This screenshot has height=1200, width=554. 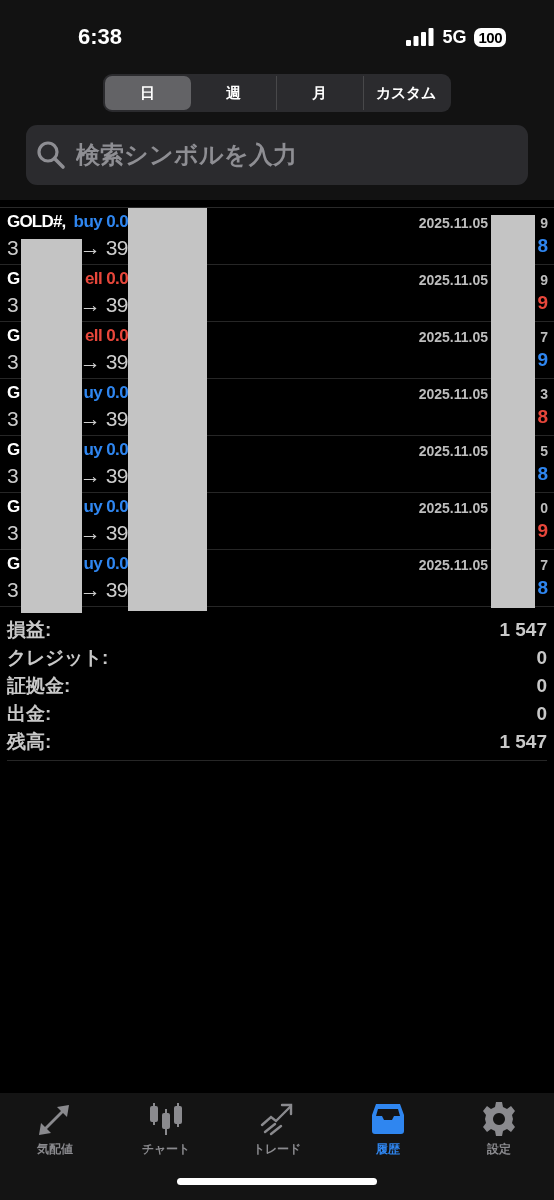 I want to click on nav-tab: 気配値, so click(x=55, y=1129).